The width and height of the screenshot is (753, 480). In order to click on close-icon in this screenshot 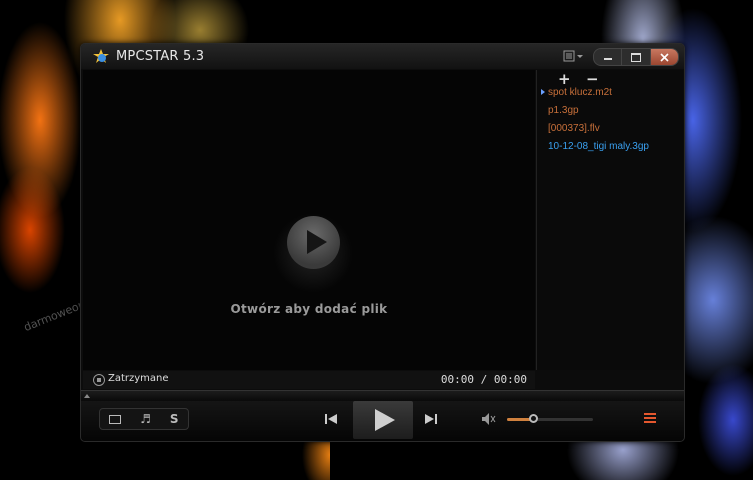, I will do `click(664, 57)`.